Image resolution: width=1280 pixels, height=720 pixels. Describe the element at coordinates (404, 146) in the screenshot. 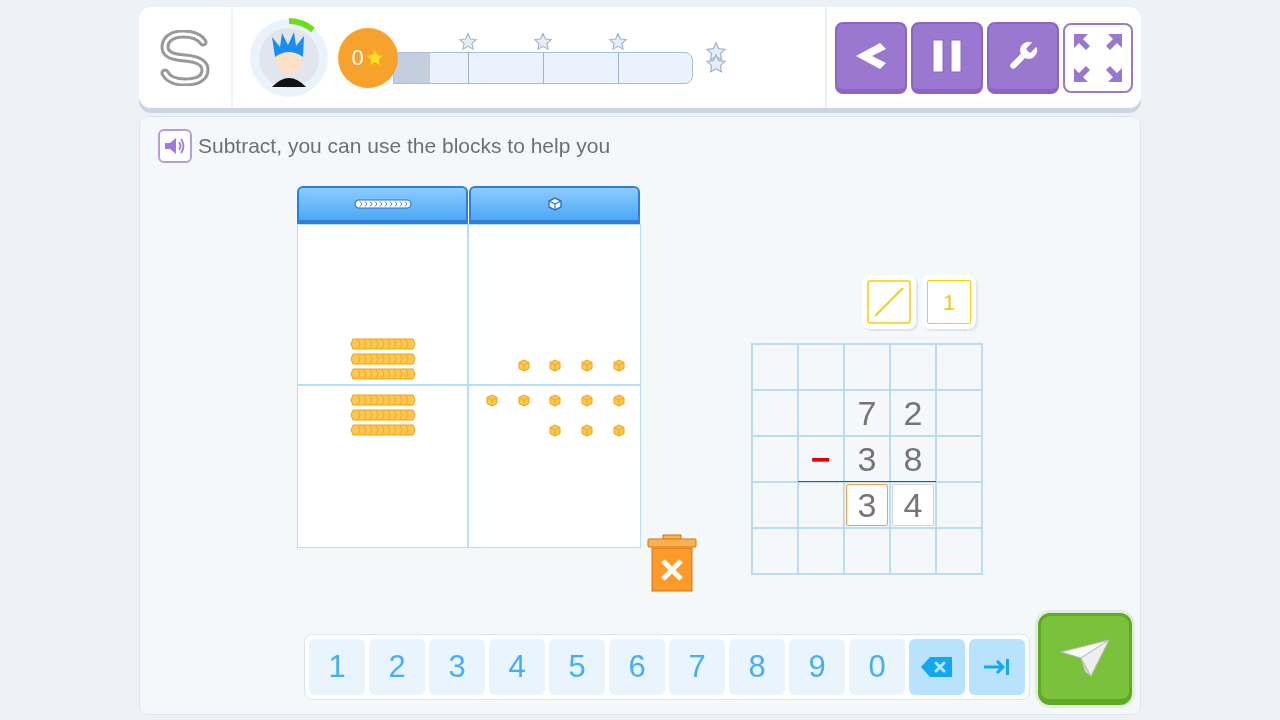

I see `instruction-text: Subtract, you can use the blocks to help you` at that location.